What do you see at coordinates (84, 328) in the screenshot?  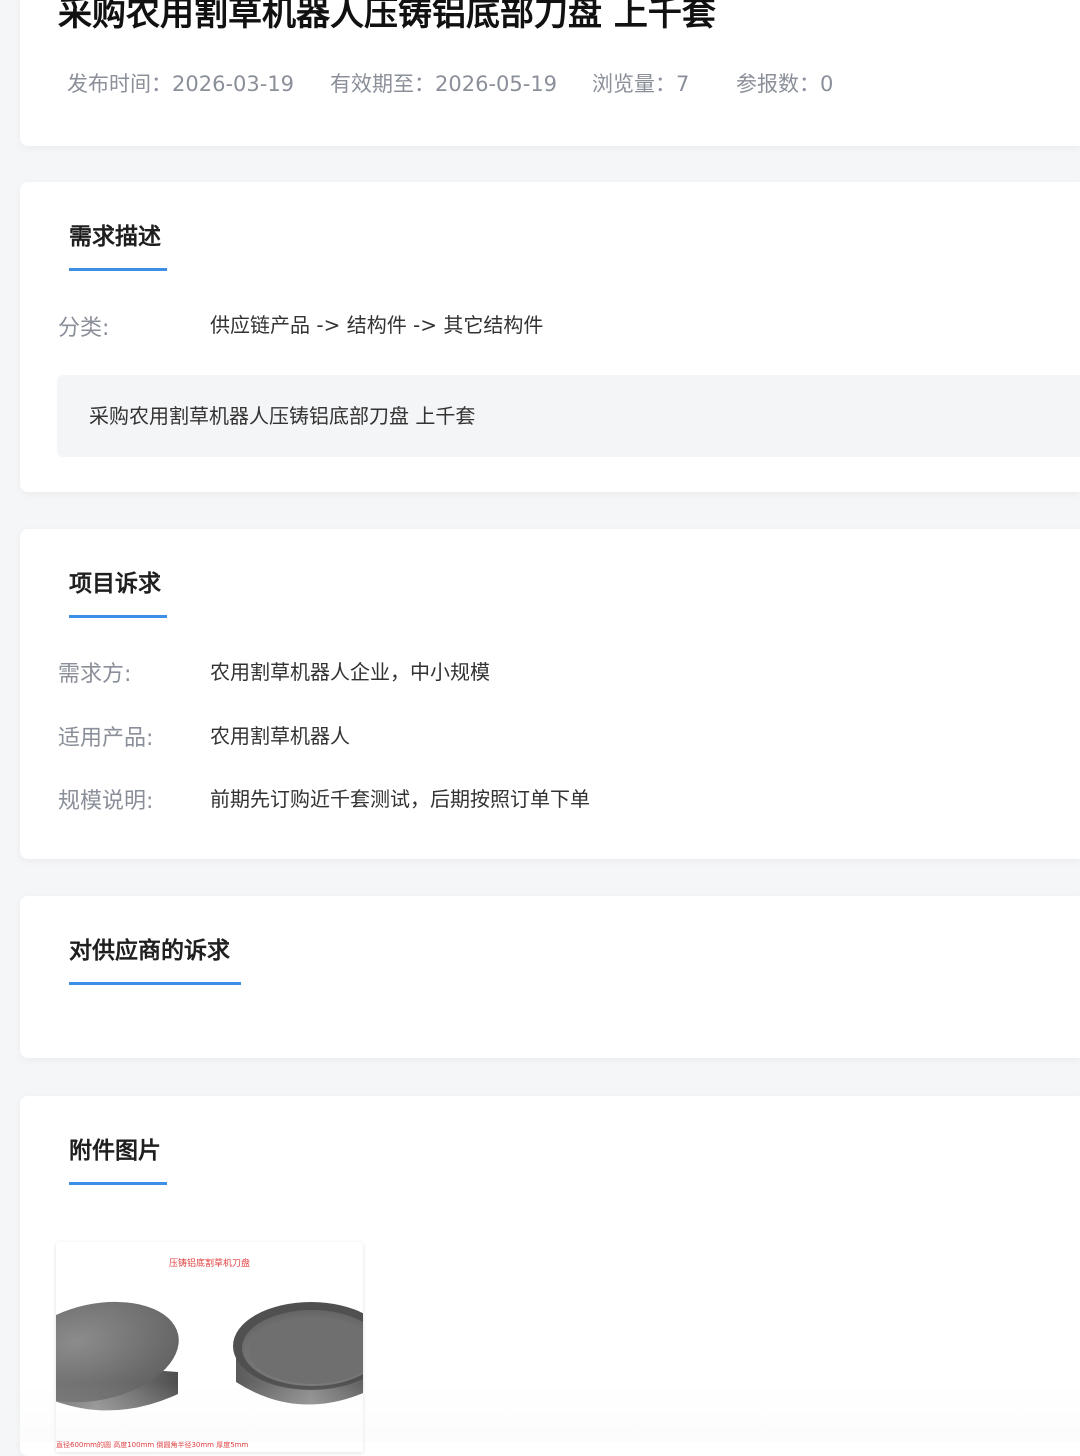 I see `category-label: 分类:` at bounding box center [84, 328].